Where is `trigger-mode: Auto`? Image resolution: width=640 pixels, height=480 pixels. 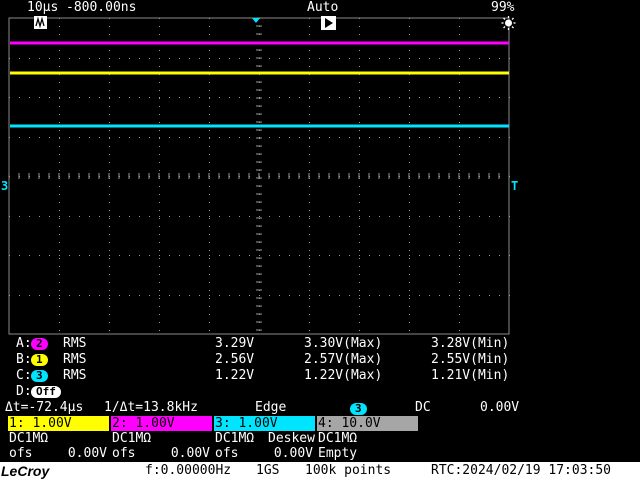
trigger-mode: Auto is located at coordinates (322, 8).